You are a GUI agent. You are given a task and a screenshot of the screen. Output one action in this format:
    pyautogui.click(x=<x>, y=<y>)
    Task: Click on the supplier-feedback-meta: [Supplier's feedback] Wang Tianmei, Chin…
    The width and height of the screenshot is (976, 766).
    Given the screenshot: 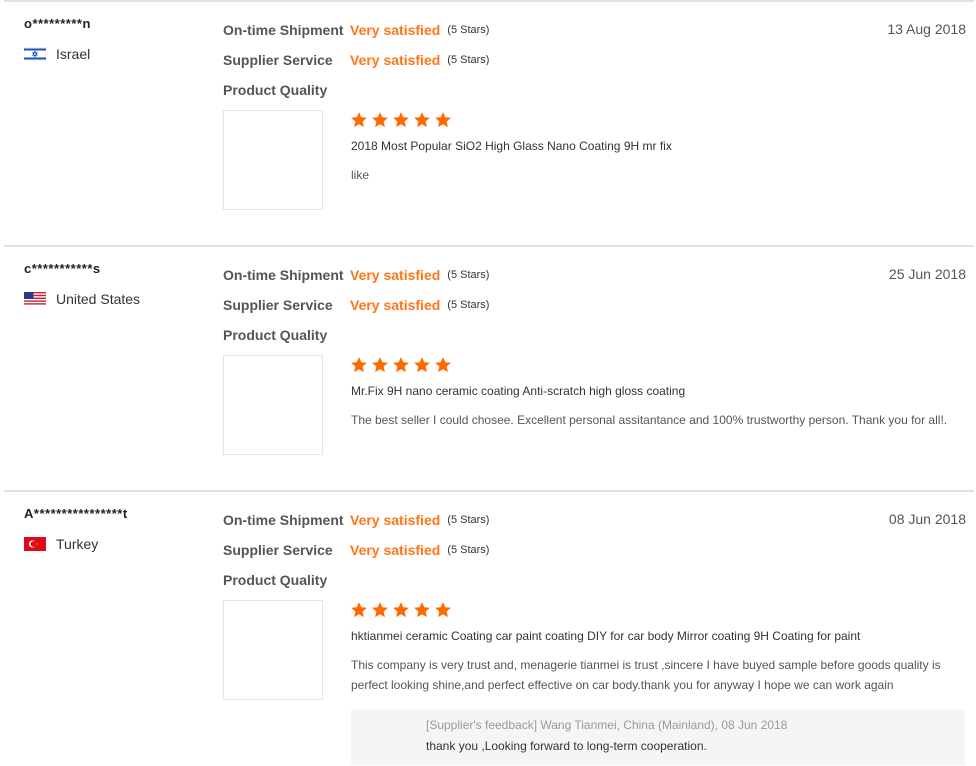 What is the action you would take?
    pyautogui.click(x=607, y=725)
    